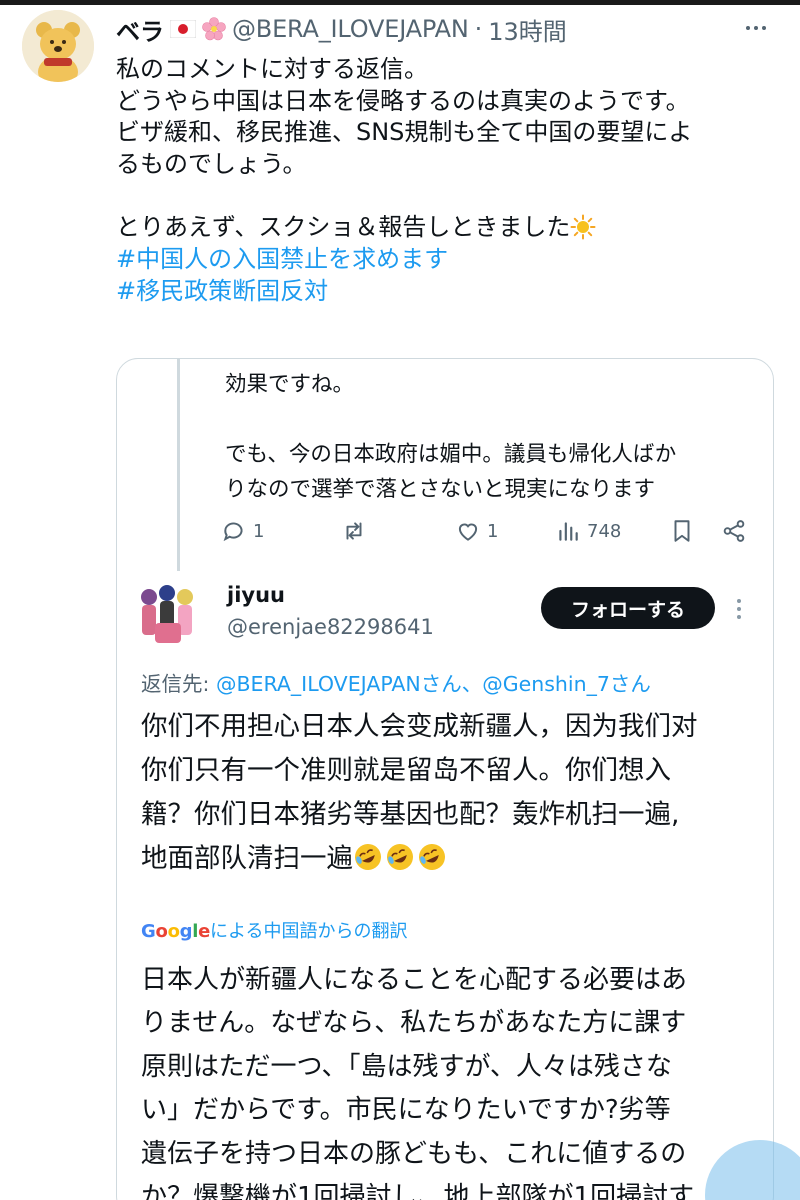 This screenshot has height=1200, width=800. What do you see at coordinates (404, 132) in the screenshot?
I see `tweet-line: ビザ緩和、移民推進、SNS規制も全て中国の要望によ` at bounding box center [404, 132].